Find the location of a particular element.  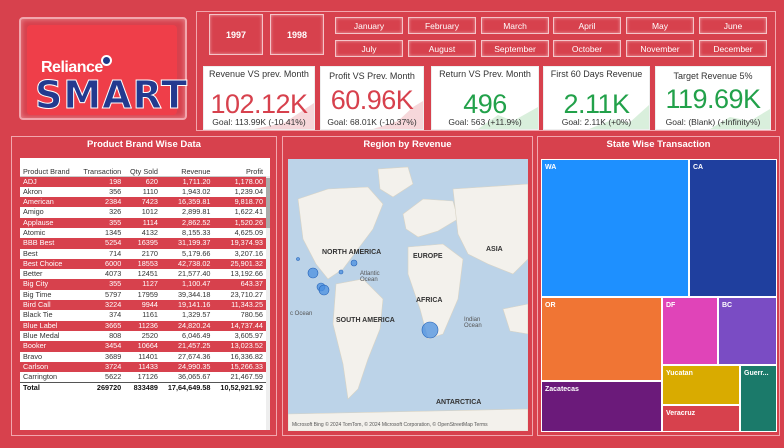

total-cell: 17,64,649.58 is located at coordinates (187, 388).